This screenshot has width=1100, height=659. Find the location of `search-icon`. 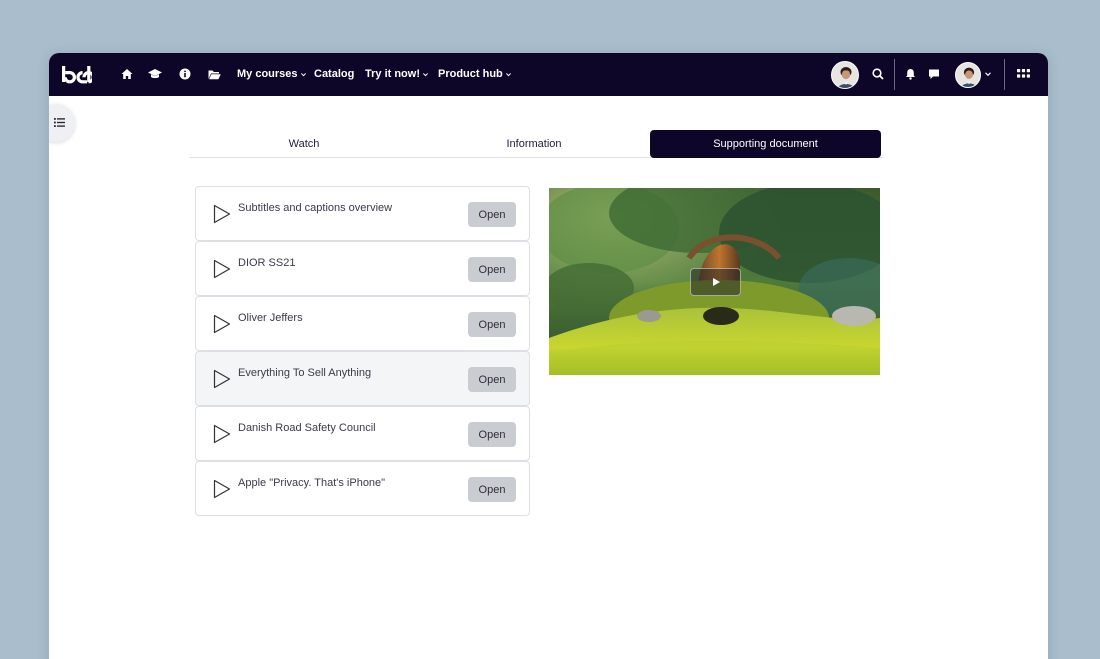

search-icon is located at coordinates (878, 74).